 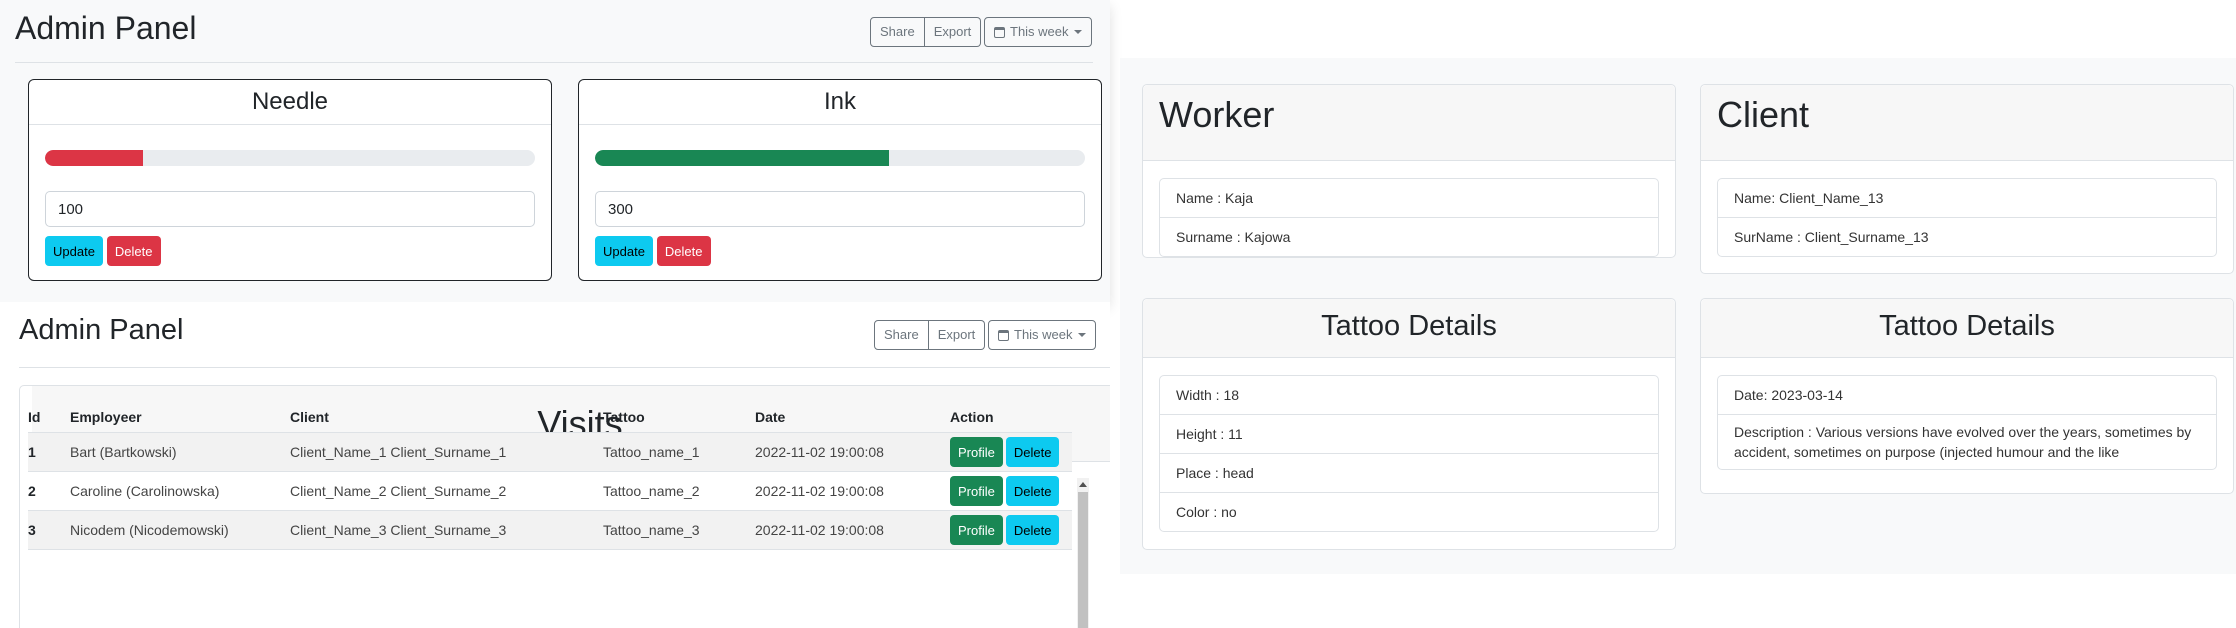 I want to click on column-header: Date, so click(x=852, y=417).